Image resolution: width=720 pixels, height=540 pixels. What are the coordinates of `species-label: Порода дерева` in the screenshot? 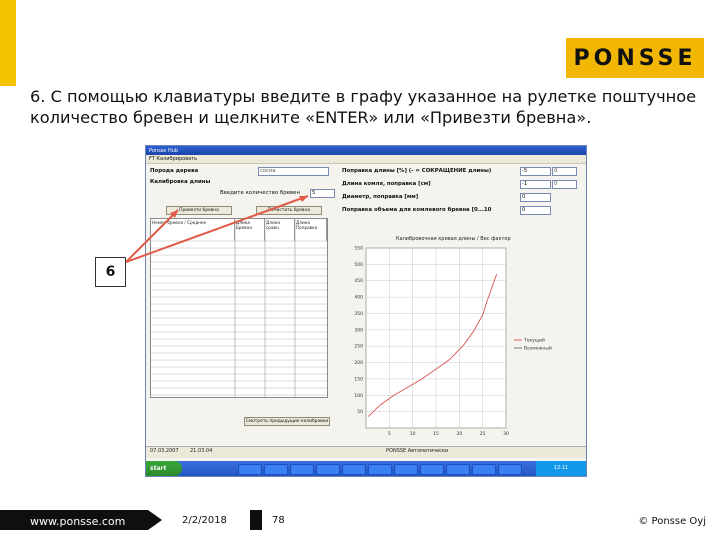 It's located at (174, 171).